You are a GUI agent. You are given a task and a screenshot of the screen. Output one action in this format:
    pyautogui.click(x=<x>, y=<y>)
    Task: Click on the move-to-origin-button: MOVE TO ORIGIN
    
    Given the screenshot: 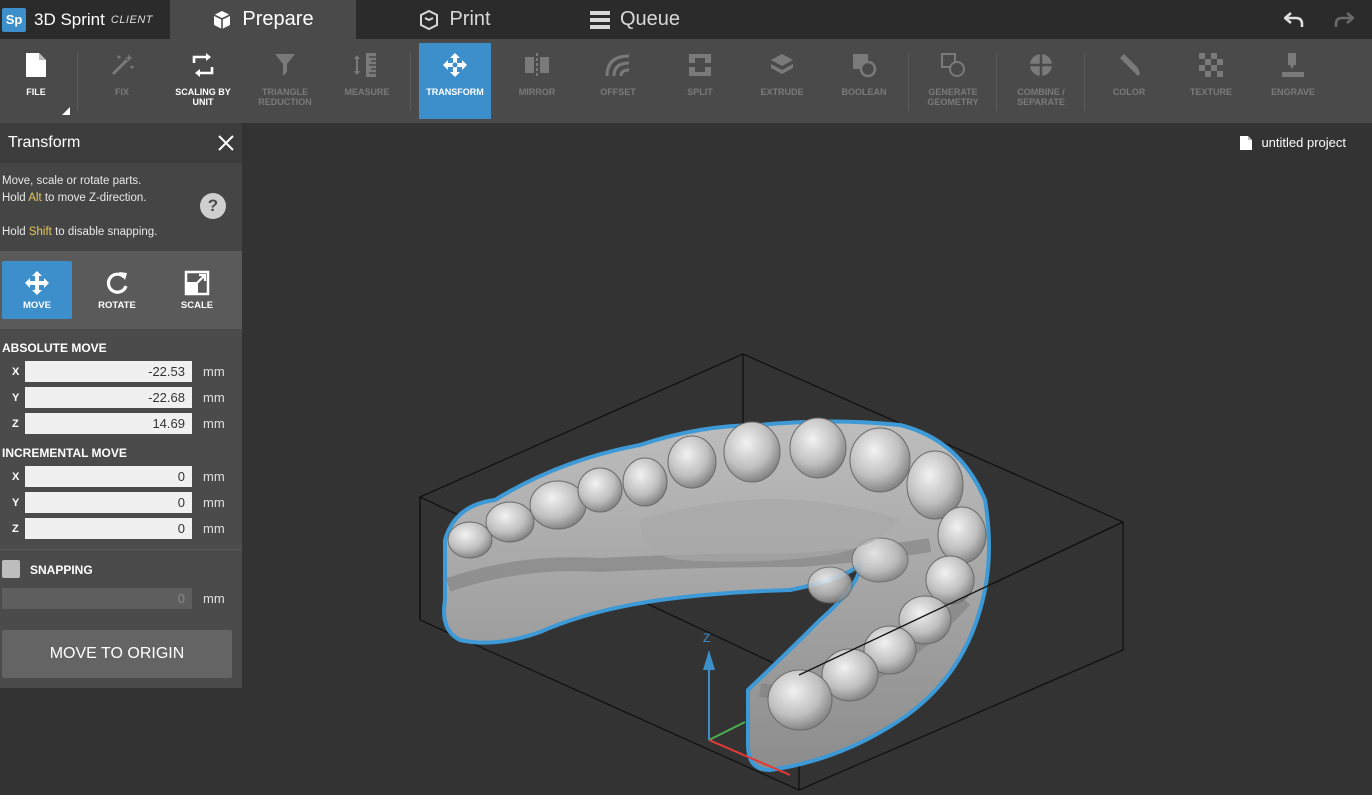 What is the action you would take?
    pyautogui.click(x=117, y=654)
    